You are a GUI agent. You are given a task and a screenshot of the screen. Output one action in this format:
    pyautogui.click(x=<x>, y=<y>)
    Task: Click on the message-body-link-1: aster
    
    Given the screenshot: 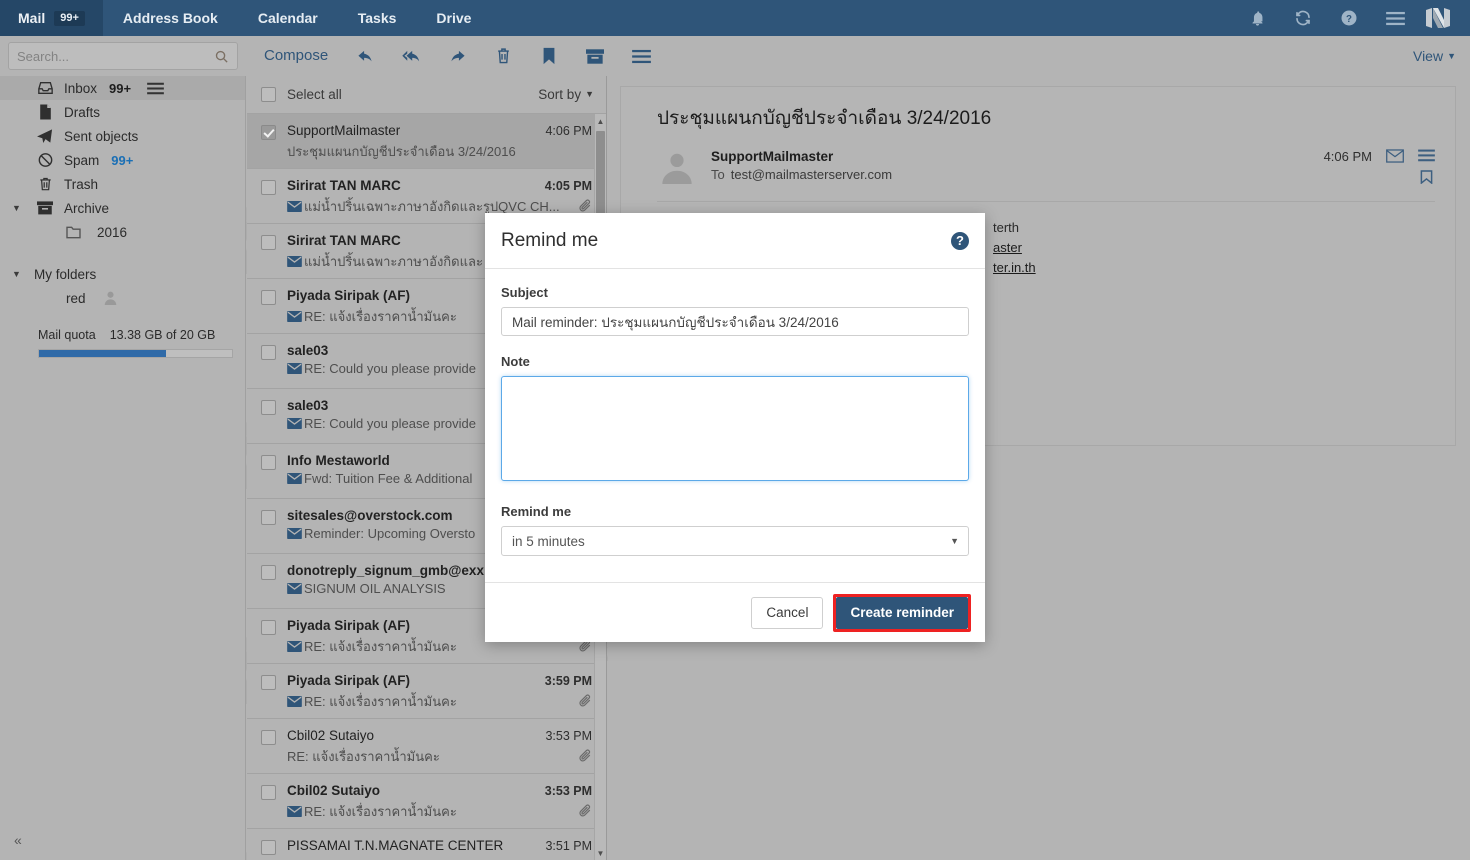 What is the action you would take?
    pyautogui.click(x=1007, y=247)
    